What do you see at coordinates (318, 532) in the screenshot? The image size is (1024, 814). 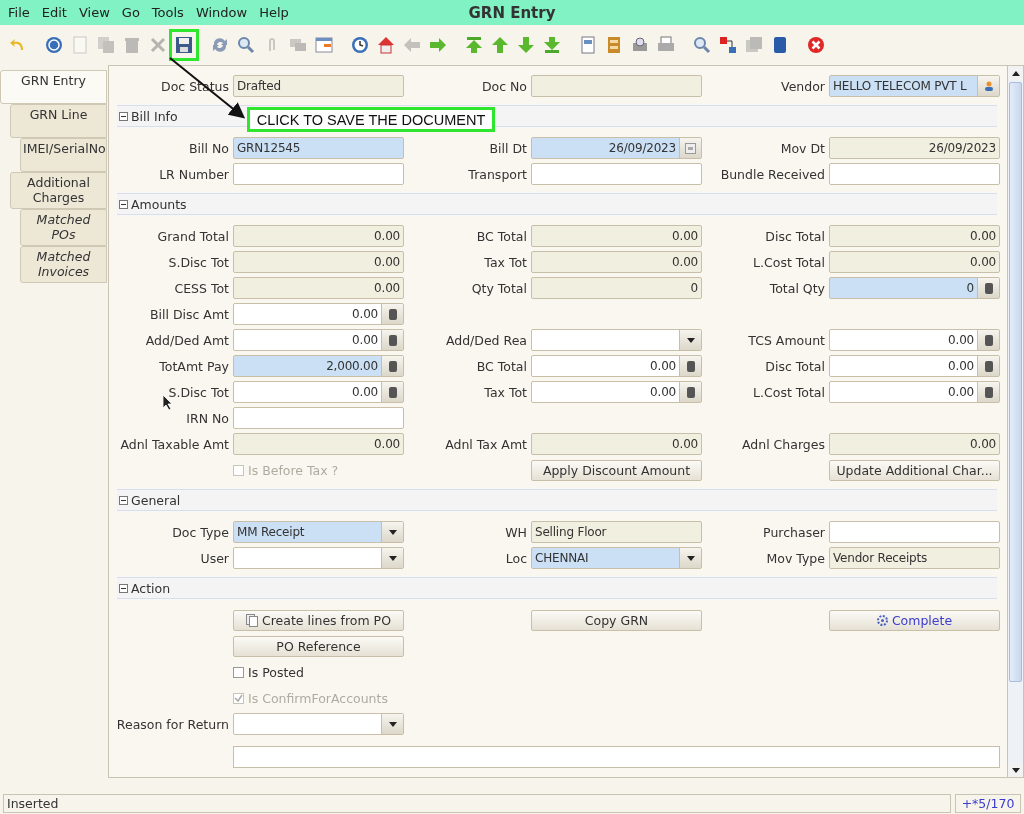 I see `input-field: MM Receipt` at bounding box center [318, 532].